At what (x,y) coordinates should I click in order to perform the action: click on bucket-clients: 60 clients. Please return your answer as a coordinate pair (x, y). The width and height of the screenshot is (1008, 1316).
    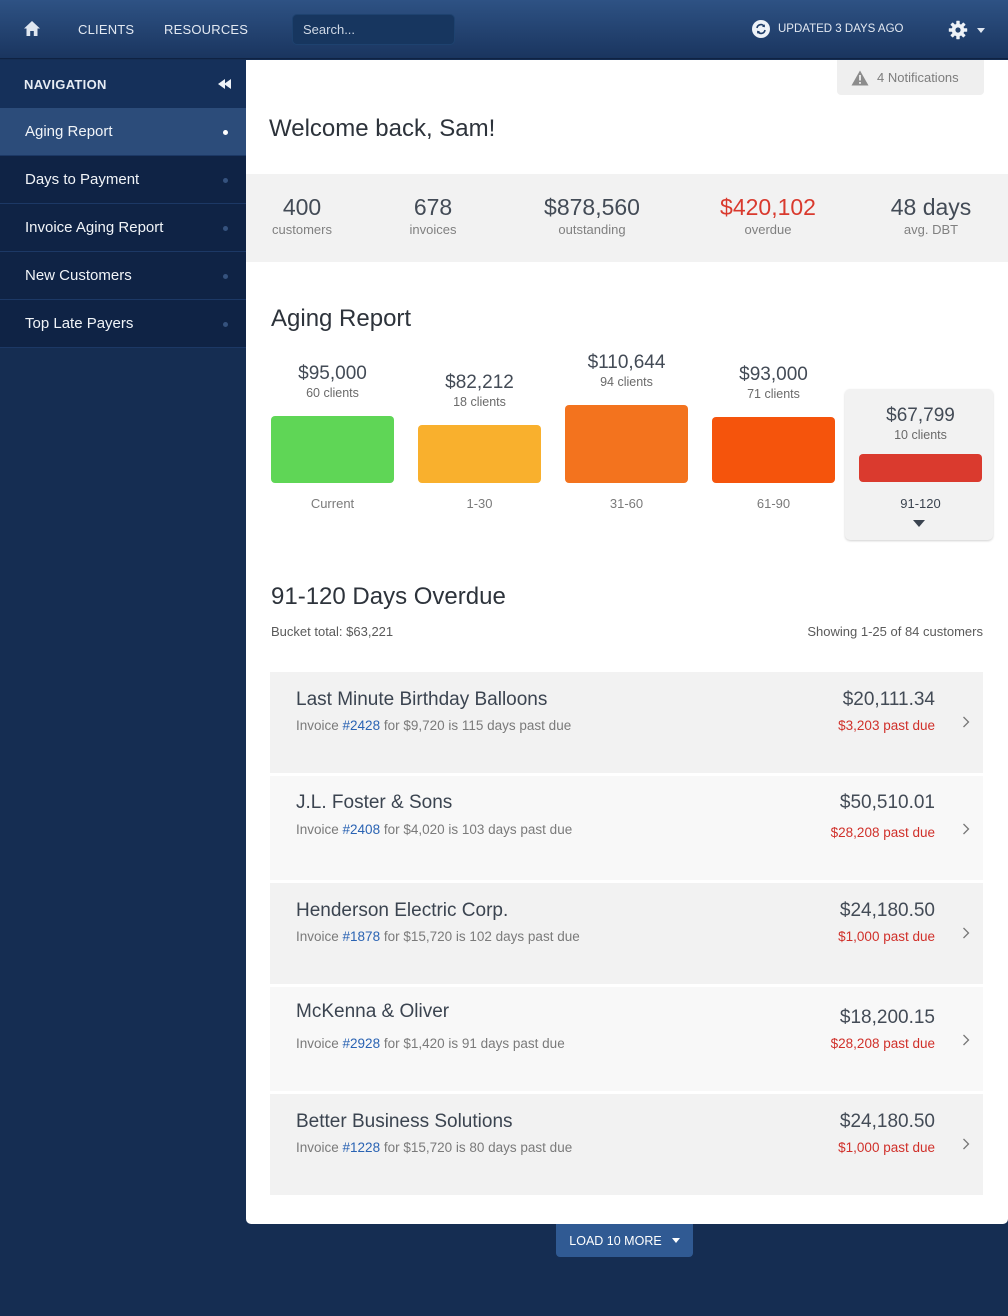
    Looking at the image, I should click on (332, 393).